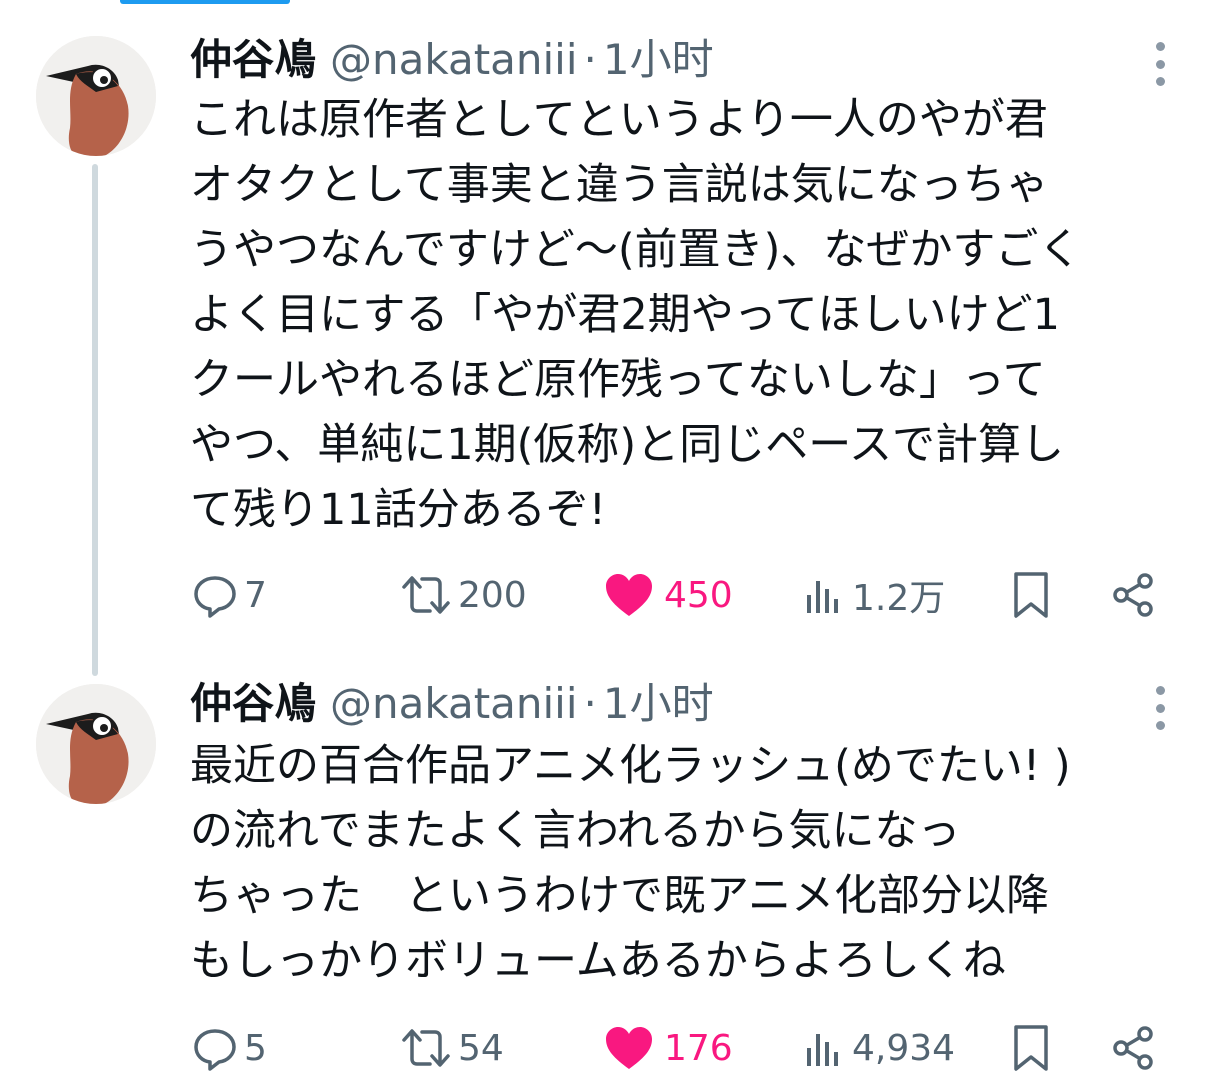 Image resolution: width=1220 pixels, height=1090 pixels. I want to click on tweet-actions: 7 200 450 1.2万, so click(680, 595).